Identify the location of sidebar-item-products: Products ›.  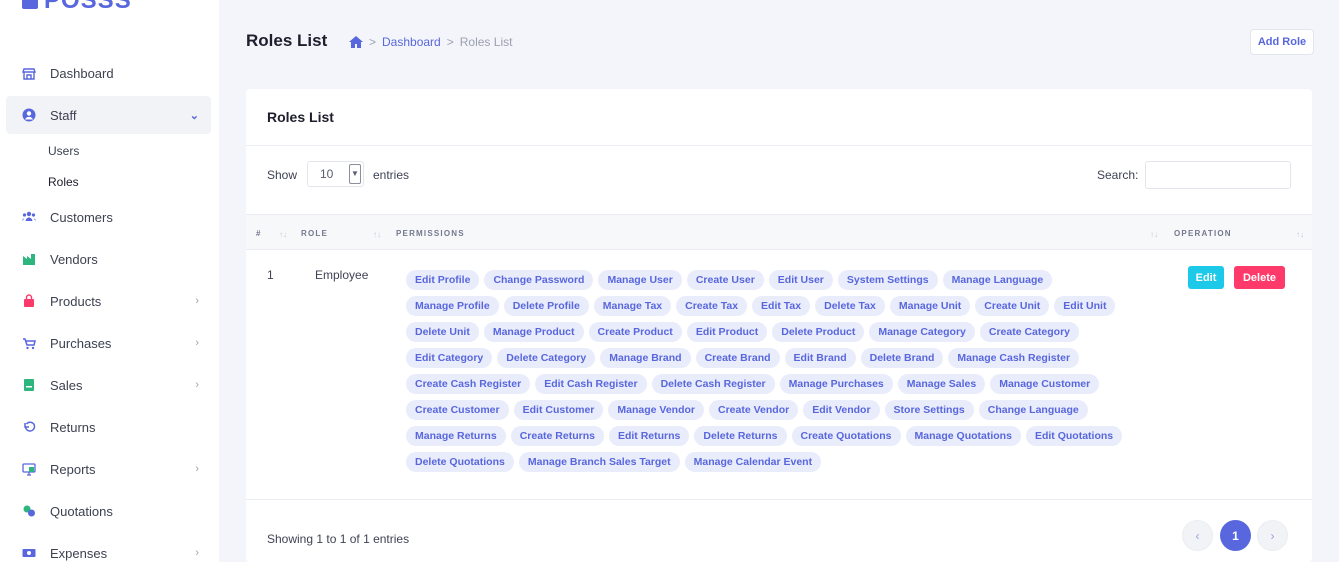
(108, 301).